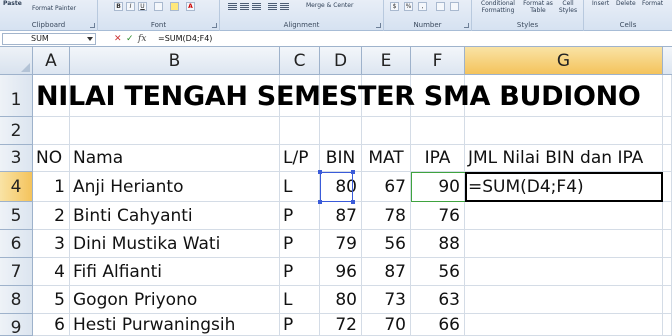 The image size is (672, 336). Describe the element at coordinates (158, 6) in the screenshot. I see `border-icon` at that location.